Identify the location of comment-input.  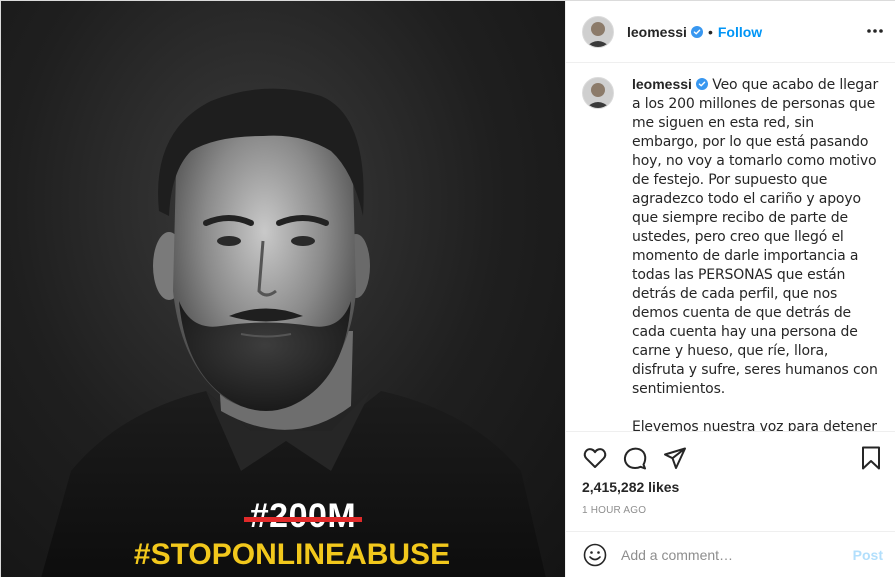
(731, 555).